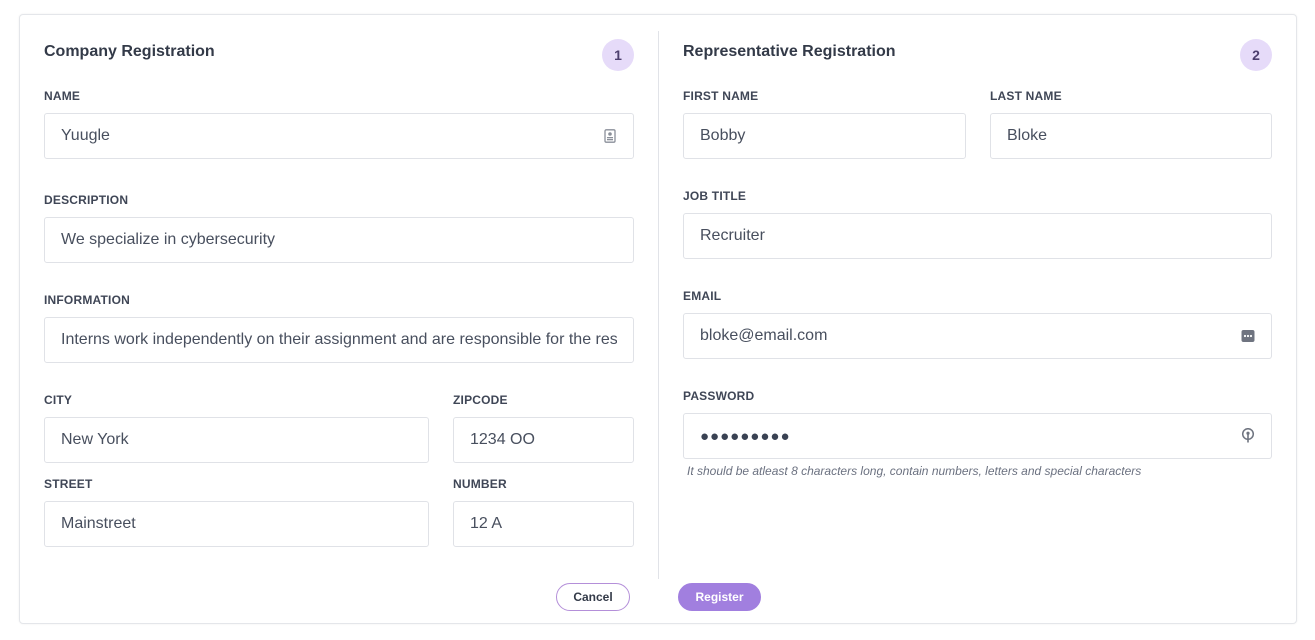 This screenshot has width=1315, height=640. What do you see at coordinates (618, 55) in the screenshot?
I see `company-step-badge: 1` at bounding box center [618, 55].